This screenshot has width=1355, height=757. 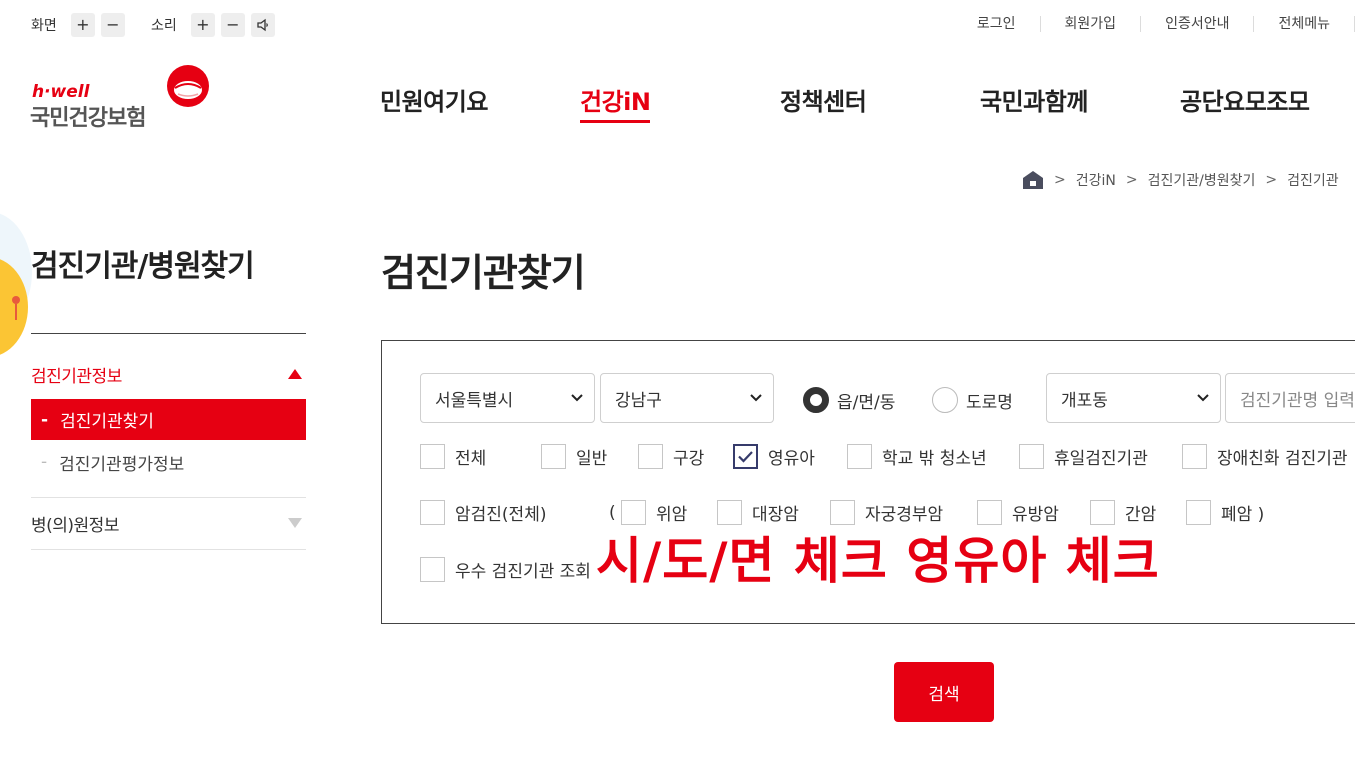 What do you see at coordinates (523, 572) in the screenshot?
I see `checkbox-label: 우수 검진기관 조회` at bounding box center [523, 572].